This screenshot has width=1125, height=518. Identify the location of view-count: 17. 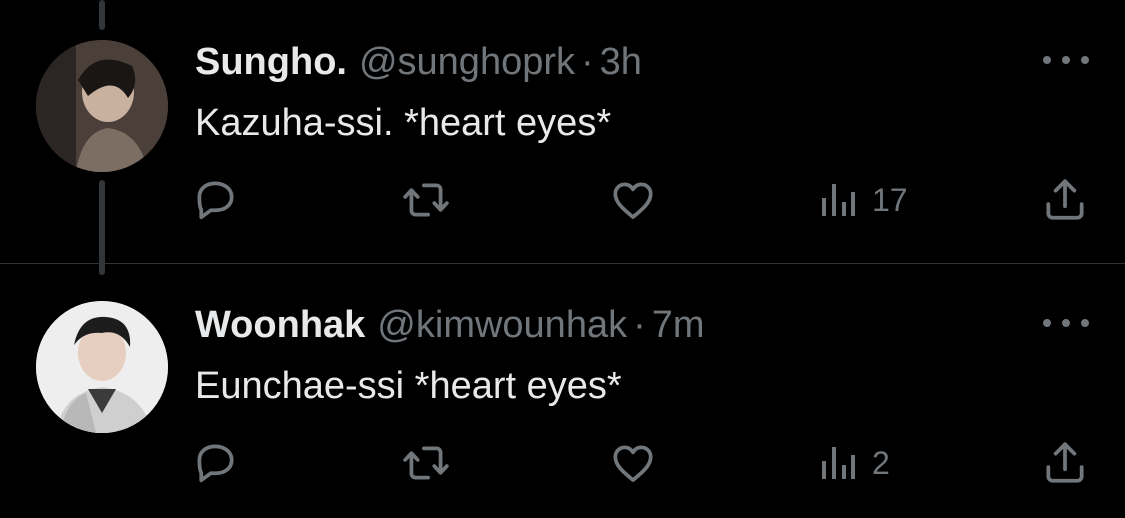
(890, 199).